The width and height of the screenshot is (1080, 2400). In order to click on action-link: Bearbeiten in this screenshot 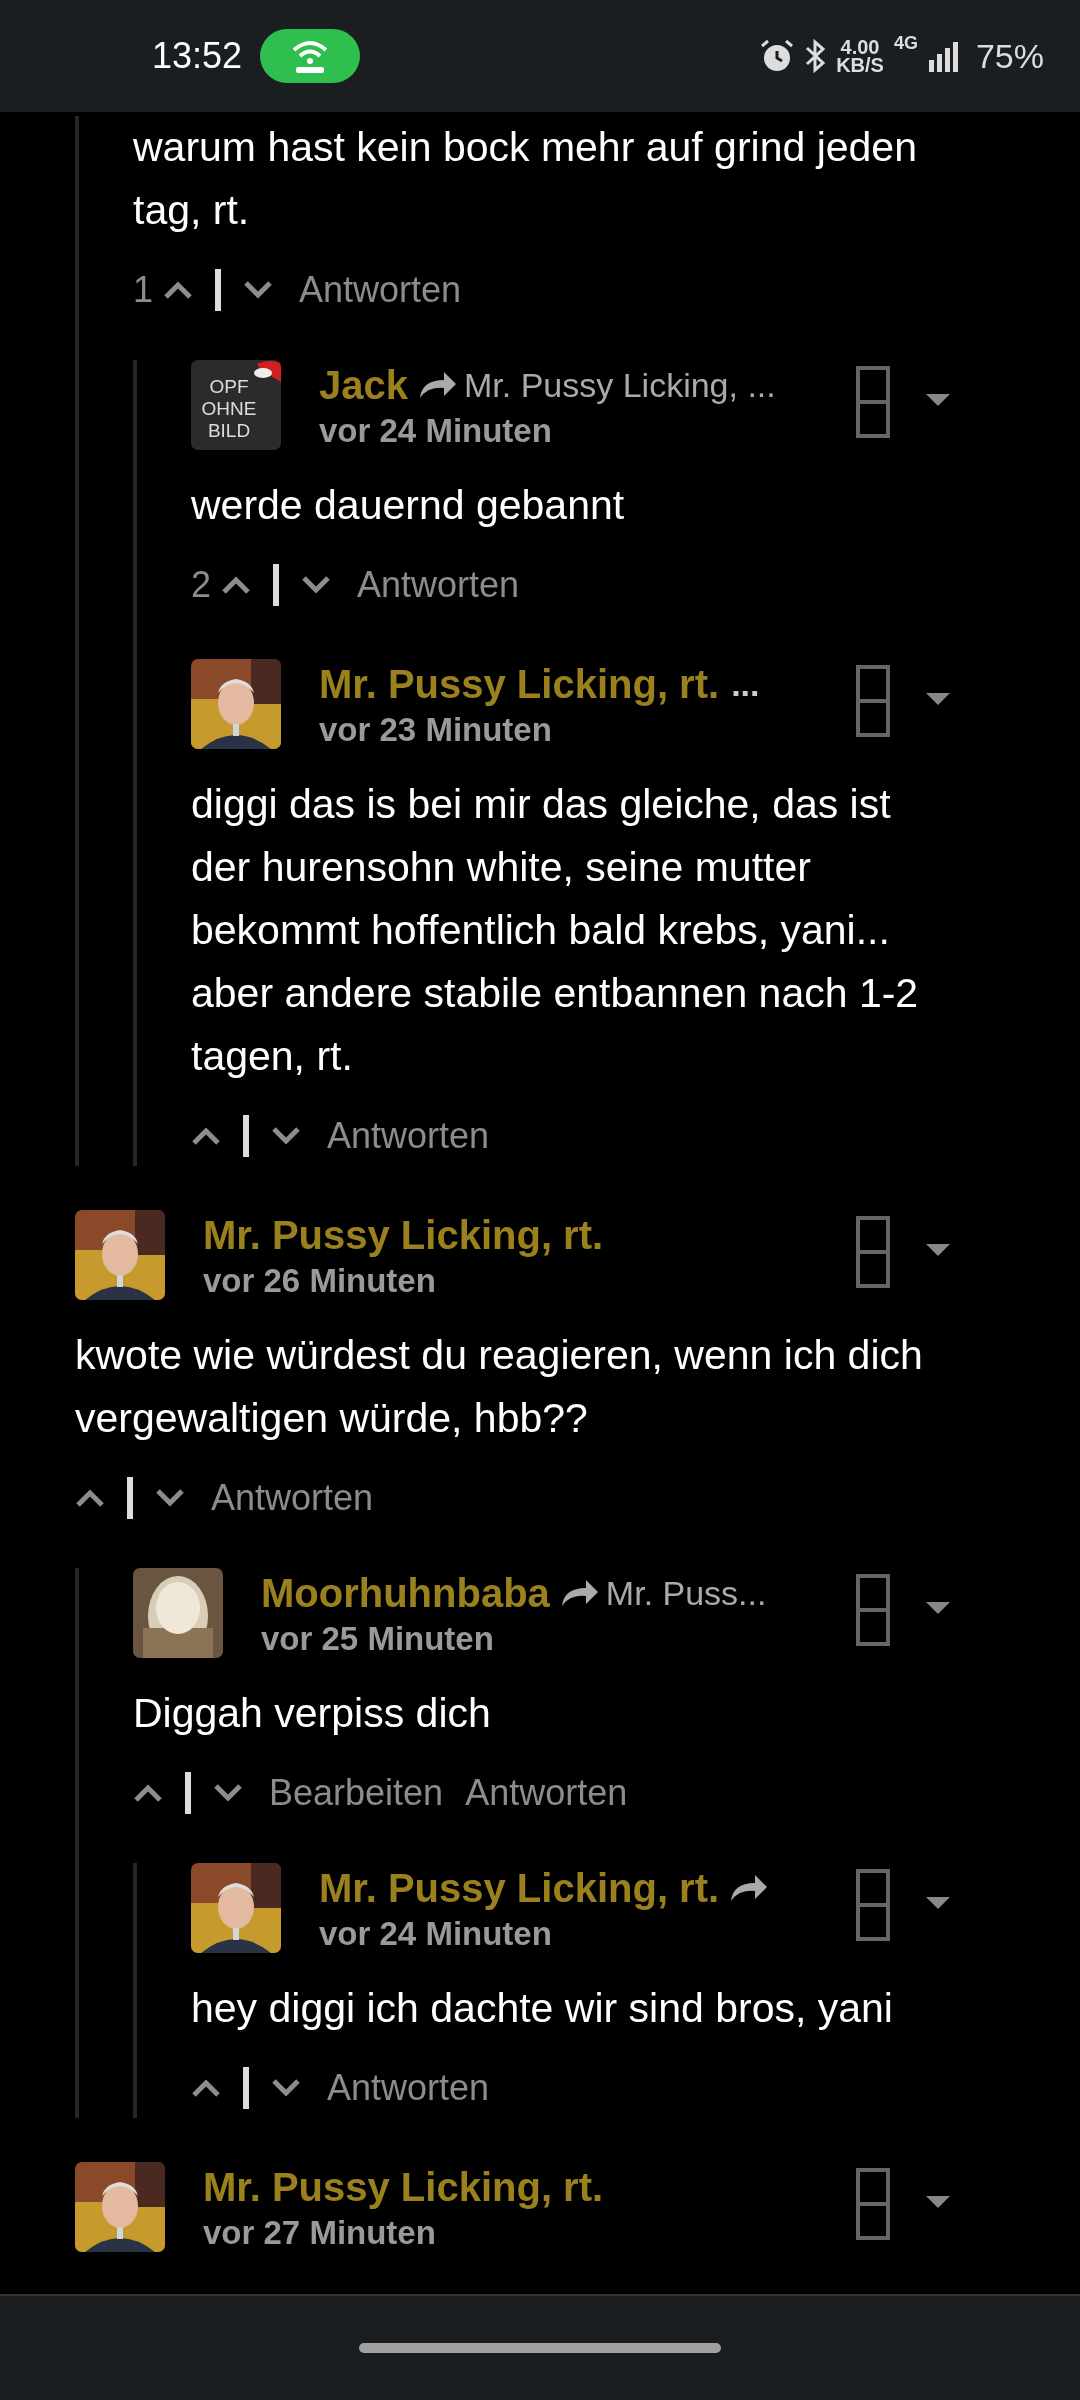, I will do `click(356, 1793)`.